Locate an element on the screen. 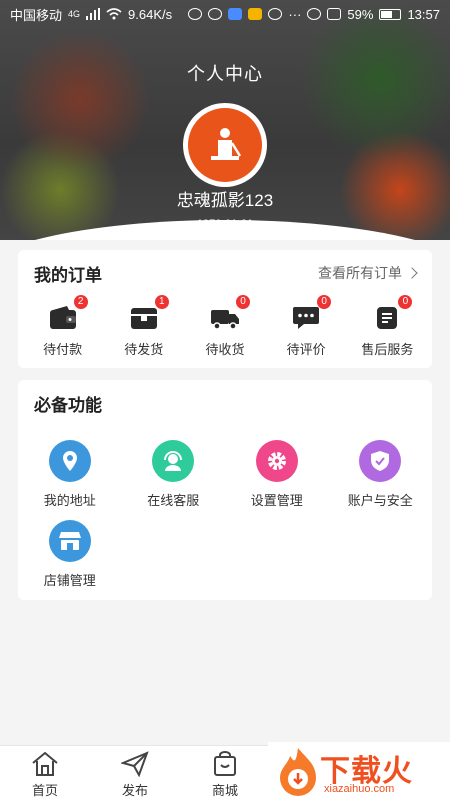 This screenshot has height=800, width=450. network-type: 4G is located at coordinates (74, 14).